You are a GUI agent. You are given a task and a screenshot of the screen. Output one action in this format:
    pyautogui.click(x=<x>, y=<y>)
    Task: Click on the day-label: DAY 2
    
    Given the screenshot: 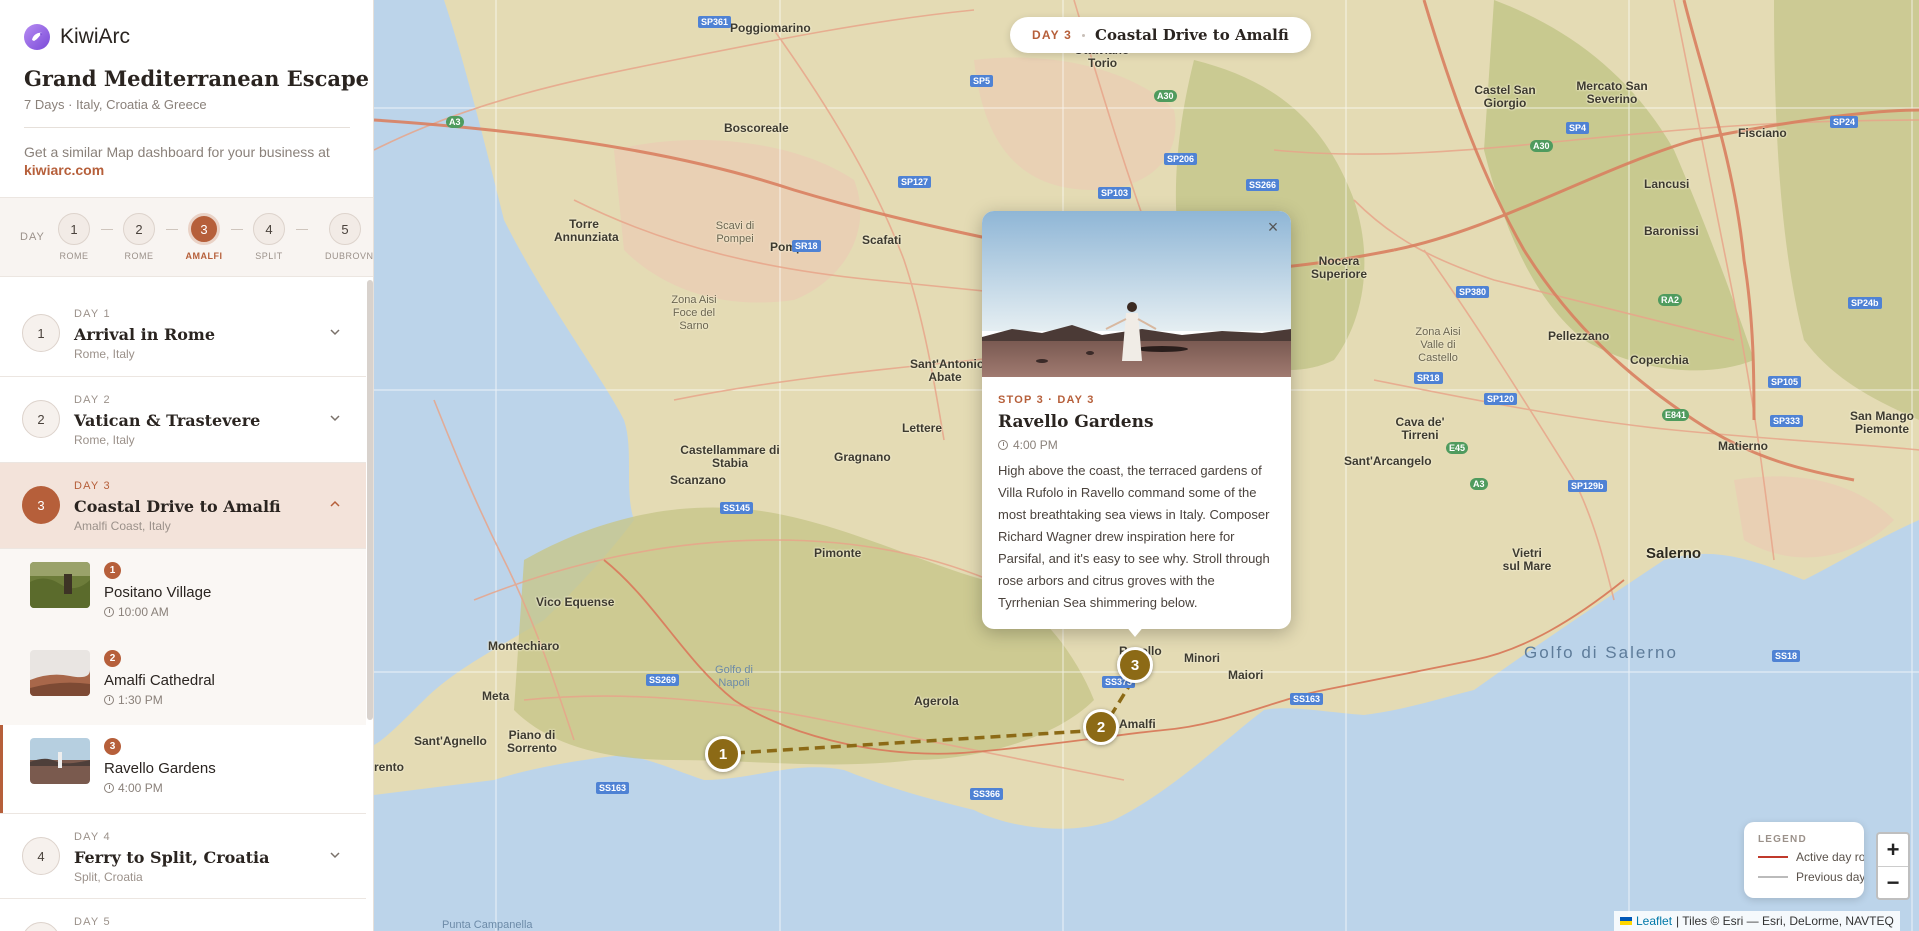 What is the action you would take?
    pyautogui.click(x=92, y=400)
    